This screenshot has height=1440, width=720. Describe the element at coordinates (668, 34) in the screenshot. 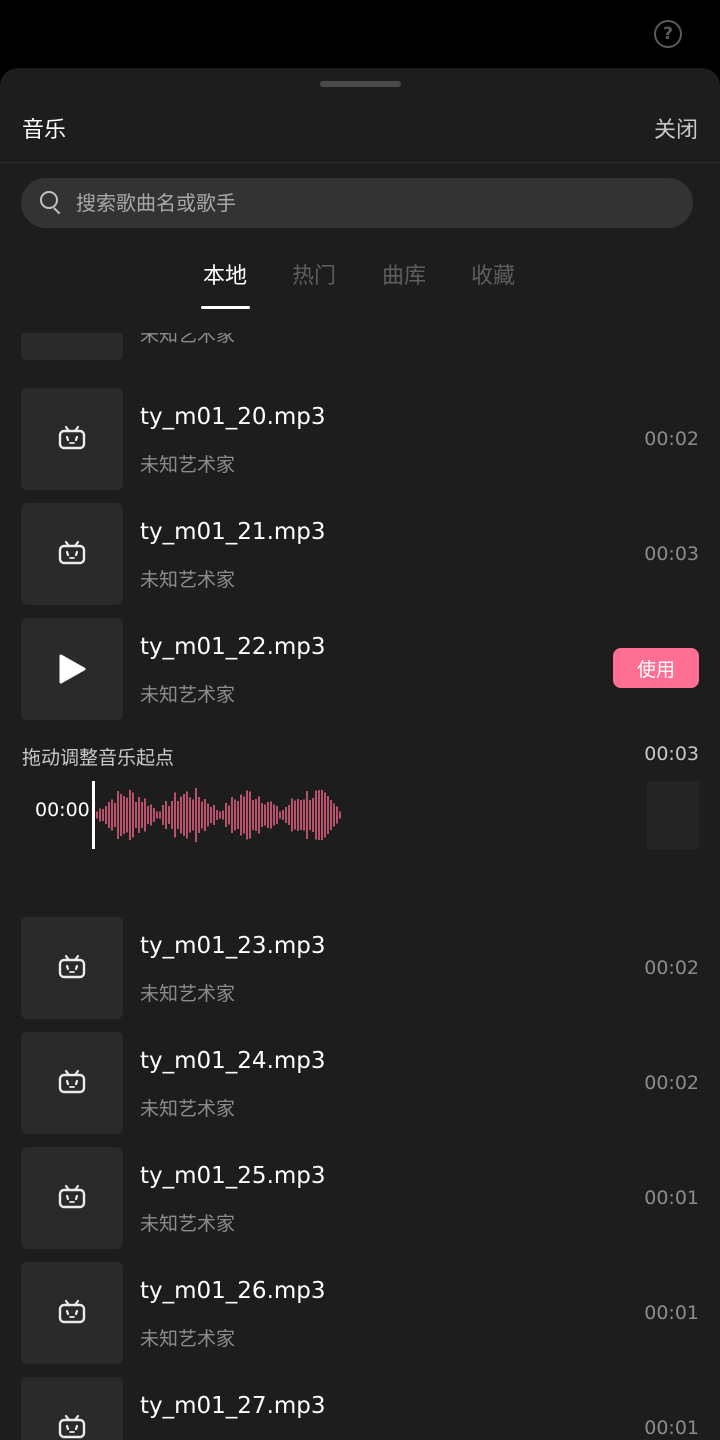

I see `help-icon: ?` at that location.